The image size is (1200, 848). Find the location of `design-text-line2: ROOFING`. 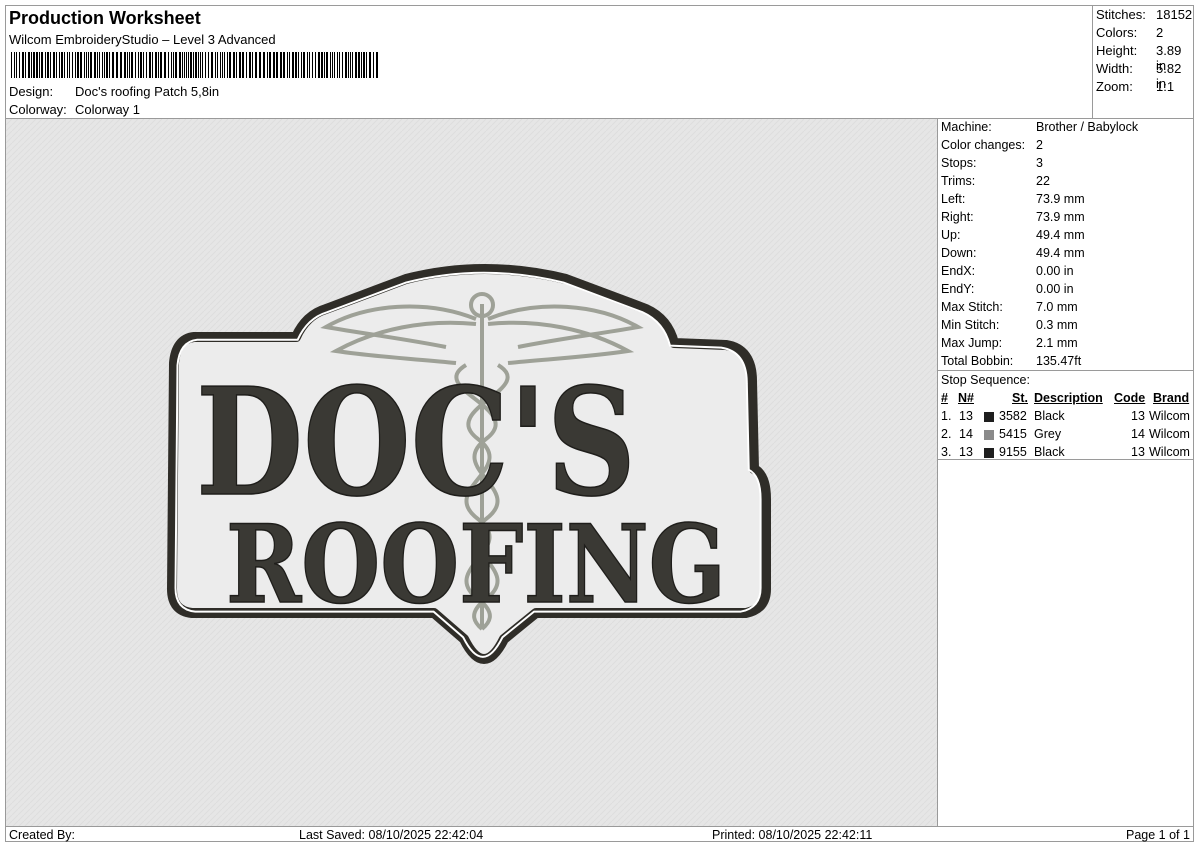

design-text-line2: ROOFING is located at coordinates (476, 565).